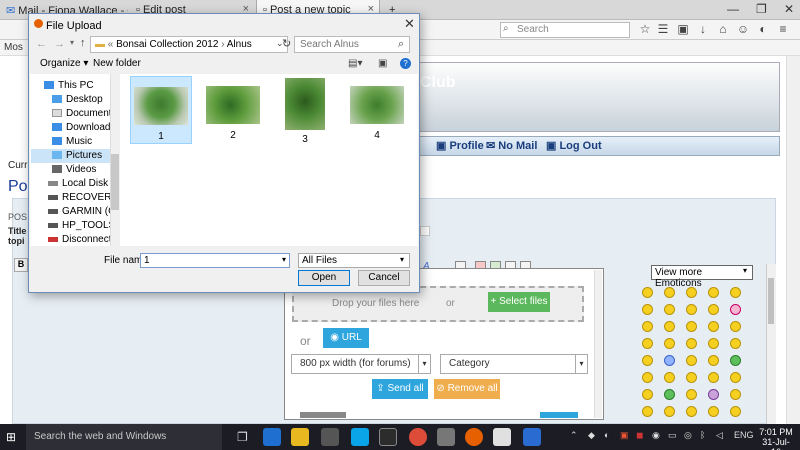  I want to click on menu-icon: ≡, so click(783, 29).